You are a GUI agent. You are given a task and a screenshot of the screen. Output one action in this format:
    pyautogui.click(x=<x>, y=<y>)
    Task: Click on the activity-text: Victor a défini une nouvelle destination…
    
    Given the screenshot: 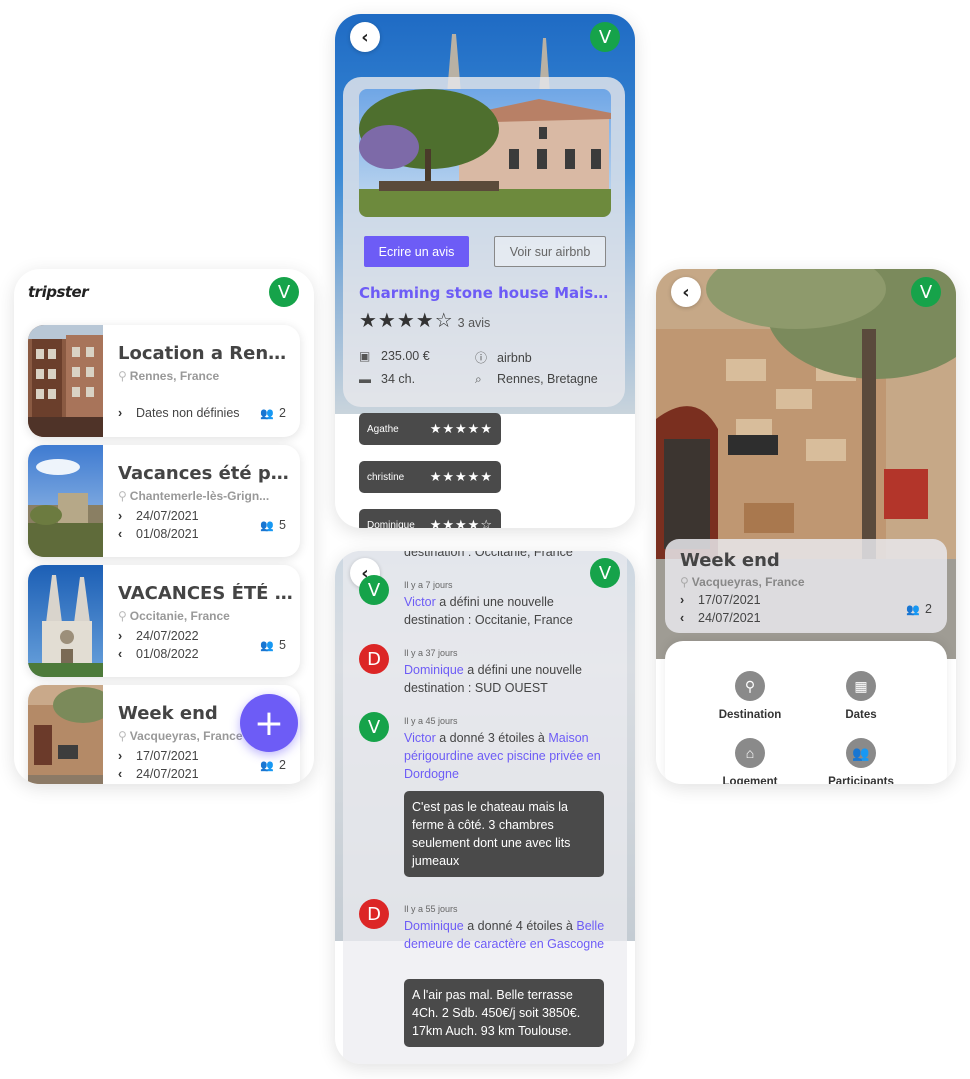 What is the action you would take?
    pyautogui.click(x=488, y=611)
    